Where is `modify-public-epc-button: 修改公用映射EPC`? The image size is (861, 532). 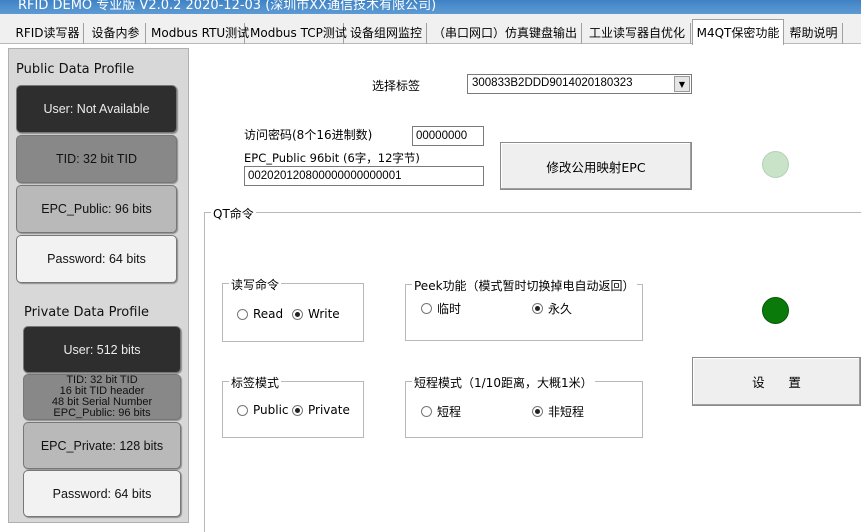 modify-public-epc-button: 修改公用映射EPC is located at coordinates (596, 166).